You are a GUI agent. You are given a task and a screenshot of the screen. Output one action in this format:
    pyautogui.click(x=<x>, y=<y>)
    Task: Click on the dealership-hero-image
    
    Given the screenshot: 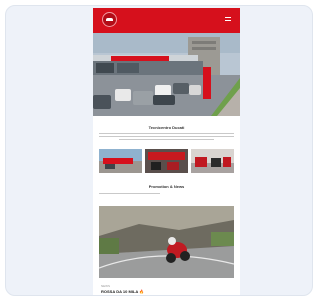 What is the action you would take?
    pyautogui.click(x=166, y=74)
    